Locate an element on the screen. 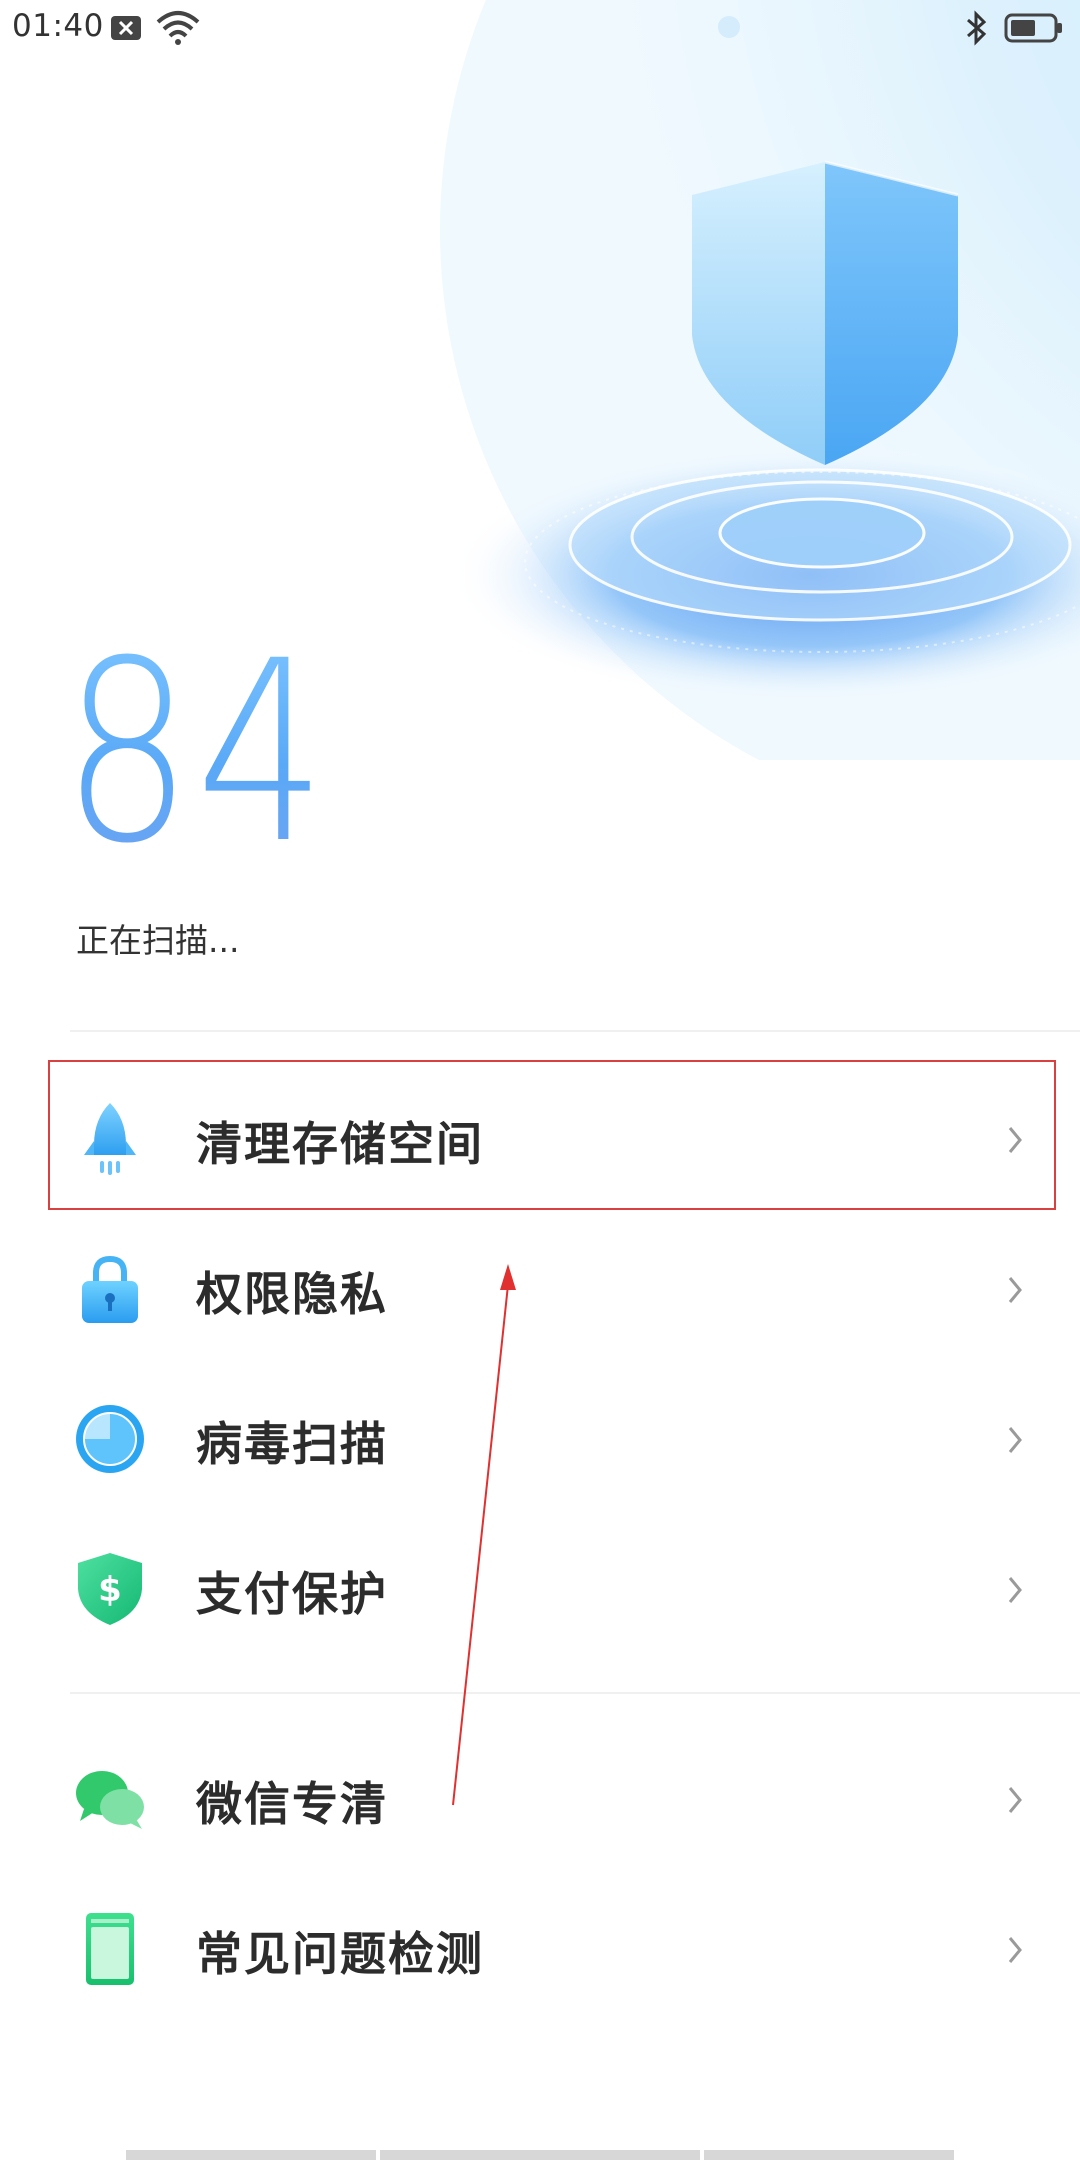  payment-shield-icon: $ is located at coordinates (110, 1589).